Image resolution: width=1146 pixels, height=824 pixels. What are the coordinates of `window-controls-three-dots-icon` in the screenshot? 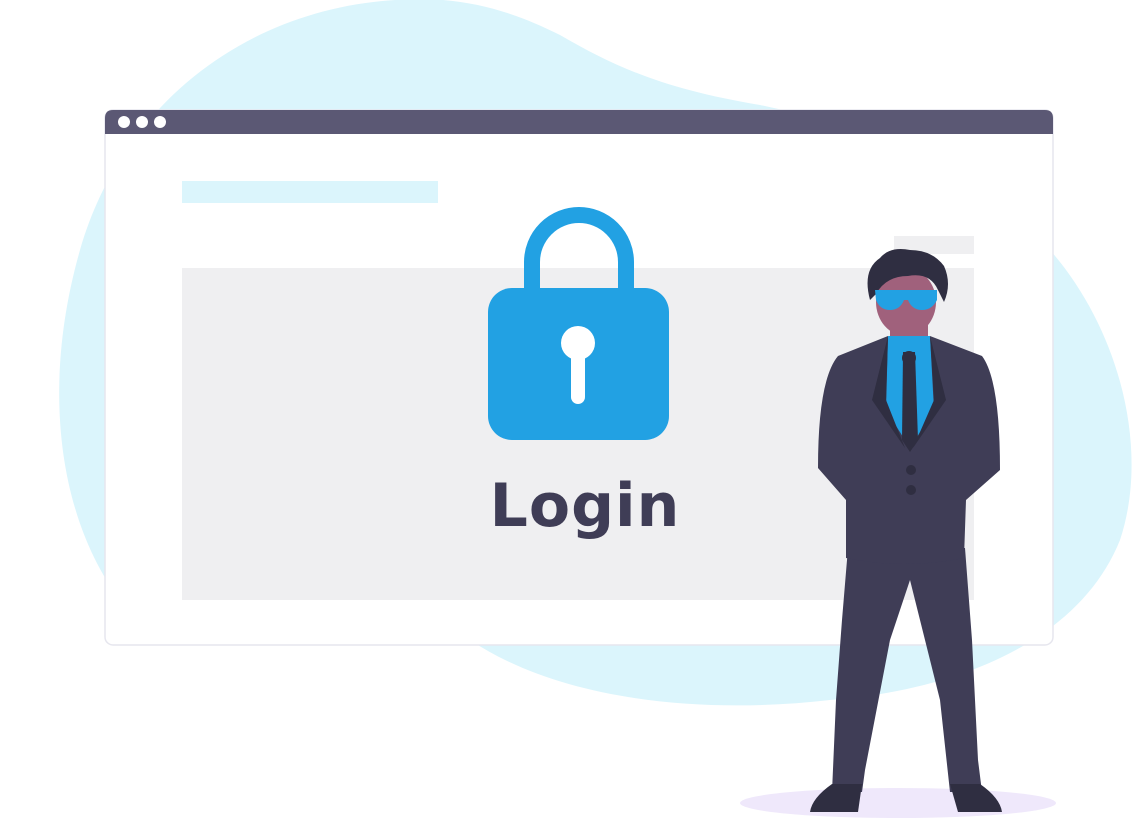 It's located at (142, 122).